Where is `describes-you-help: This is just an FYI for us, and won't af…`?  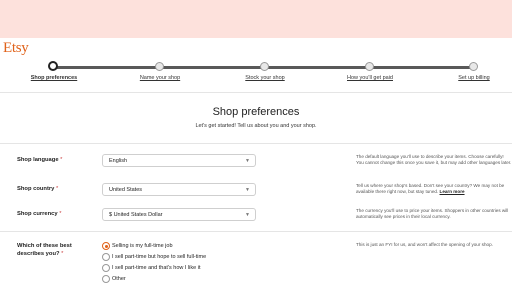
describes-you-help: This is just an FYI for us, and won't af… is located at coordinates (424, 244).